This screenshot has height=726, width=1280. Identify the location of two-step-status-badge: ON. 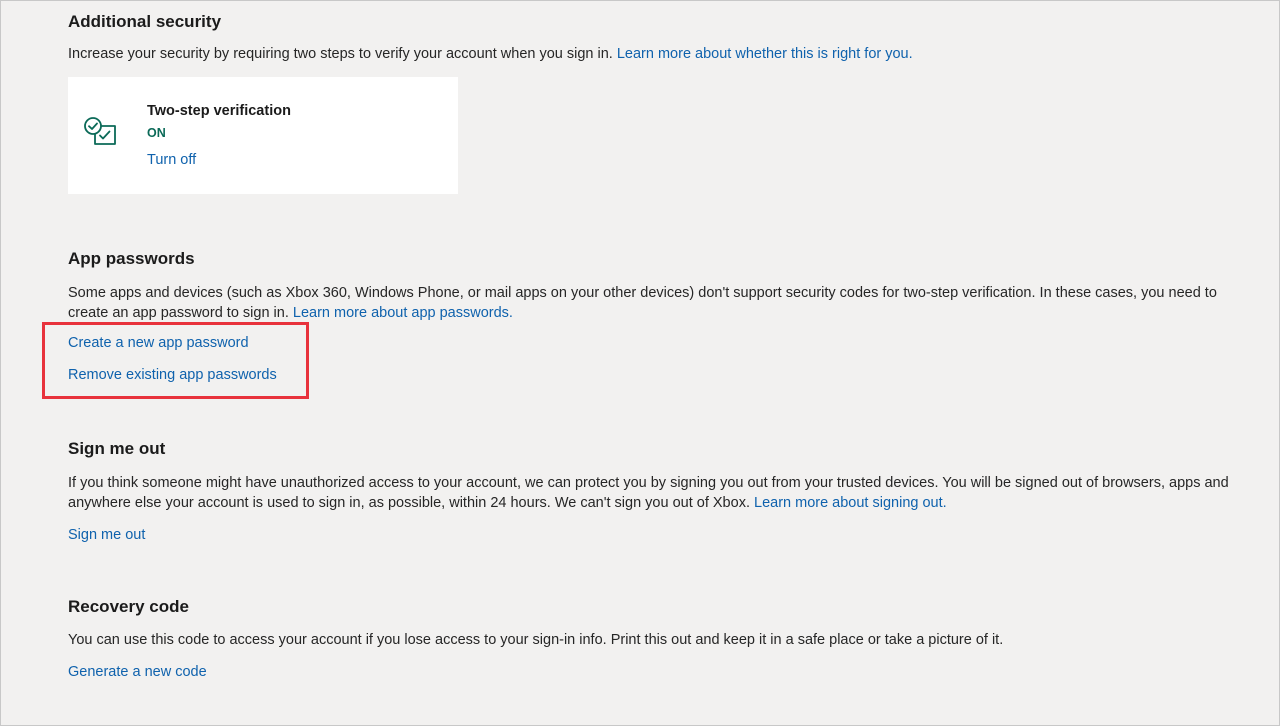
(156, 133).